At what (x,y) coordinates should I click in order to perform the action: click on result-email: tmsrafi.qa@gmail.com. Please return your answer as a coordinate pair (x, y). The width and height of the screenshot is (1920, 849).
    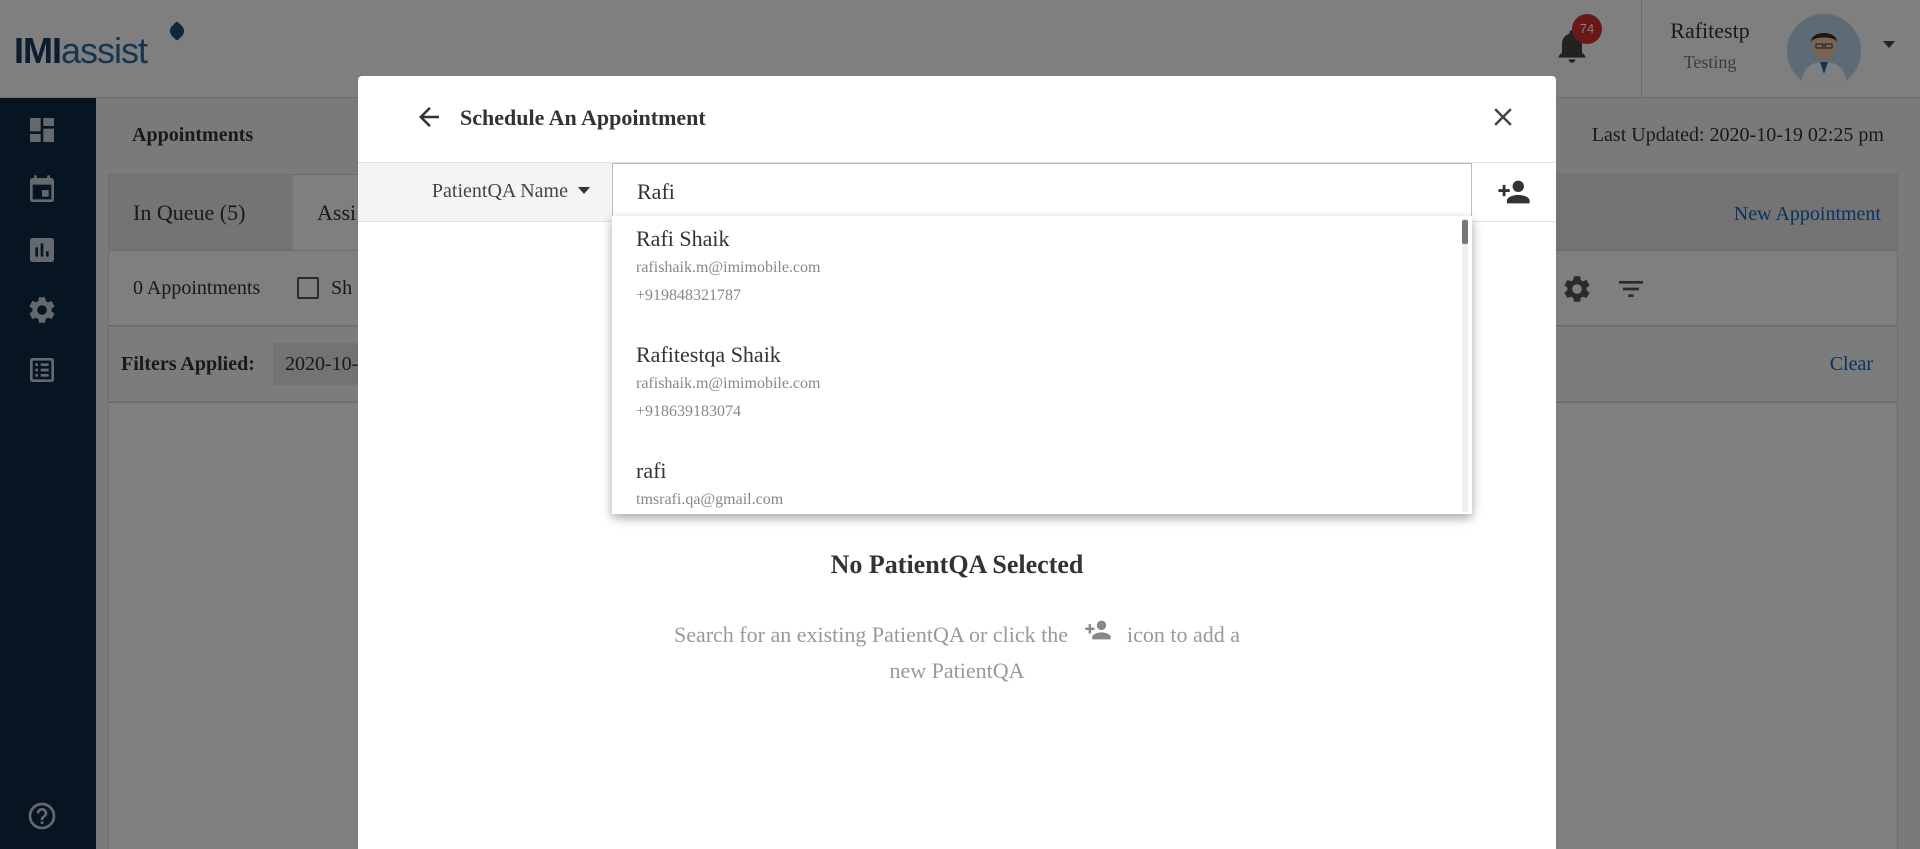
    Looking at the image, I should click on (710, 499).